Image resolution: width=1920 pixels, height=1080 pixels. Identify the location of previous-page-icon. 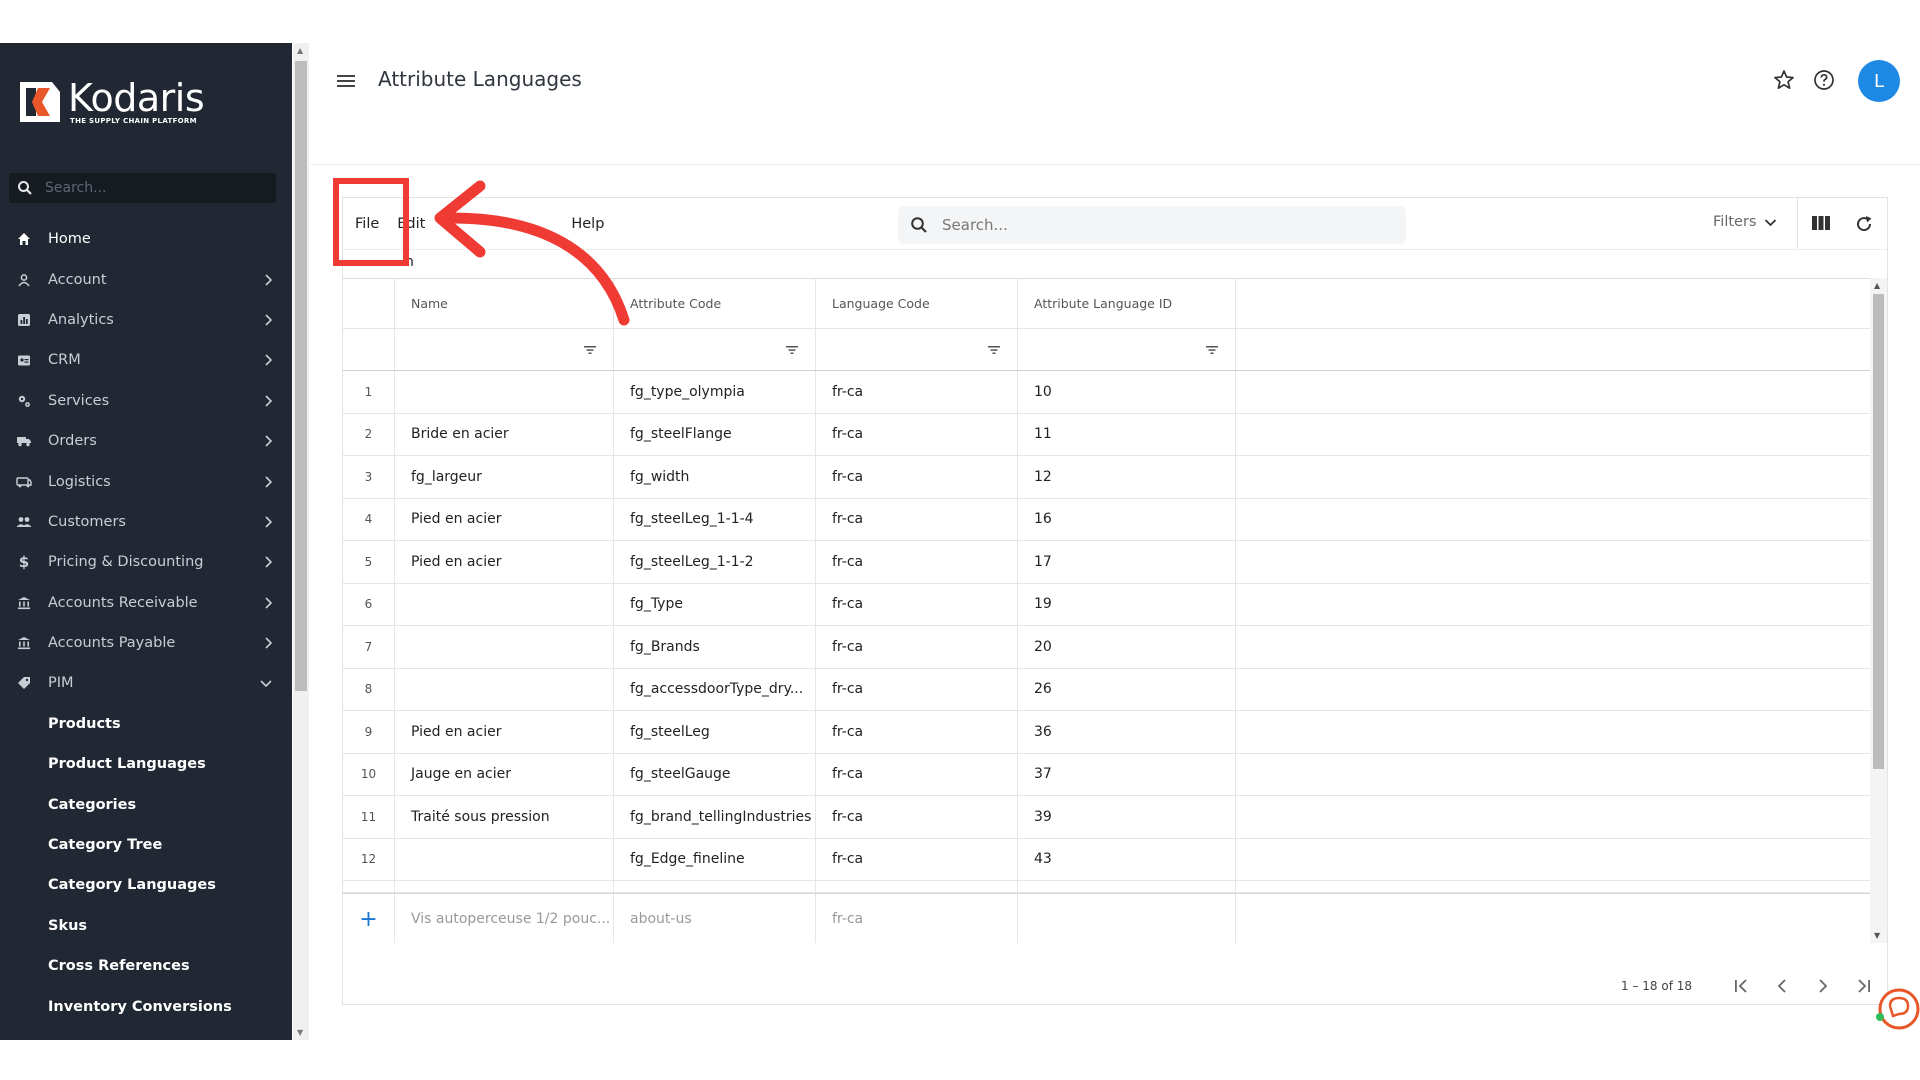
(1782, 986).